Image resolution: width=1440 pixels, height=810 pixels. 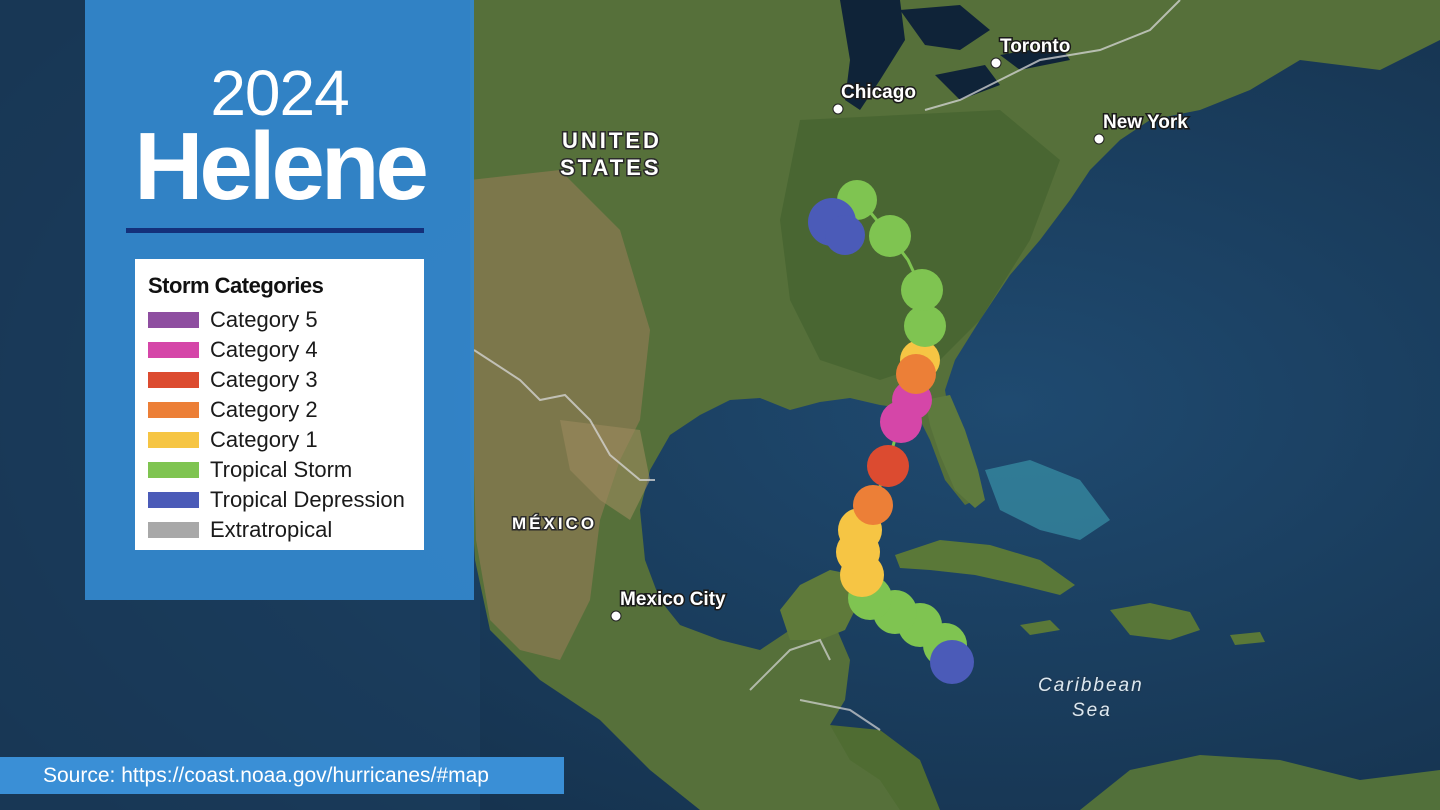 I want to click on legend-label: Tropical Depression, so click(x=307, y=499).